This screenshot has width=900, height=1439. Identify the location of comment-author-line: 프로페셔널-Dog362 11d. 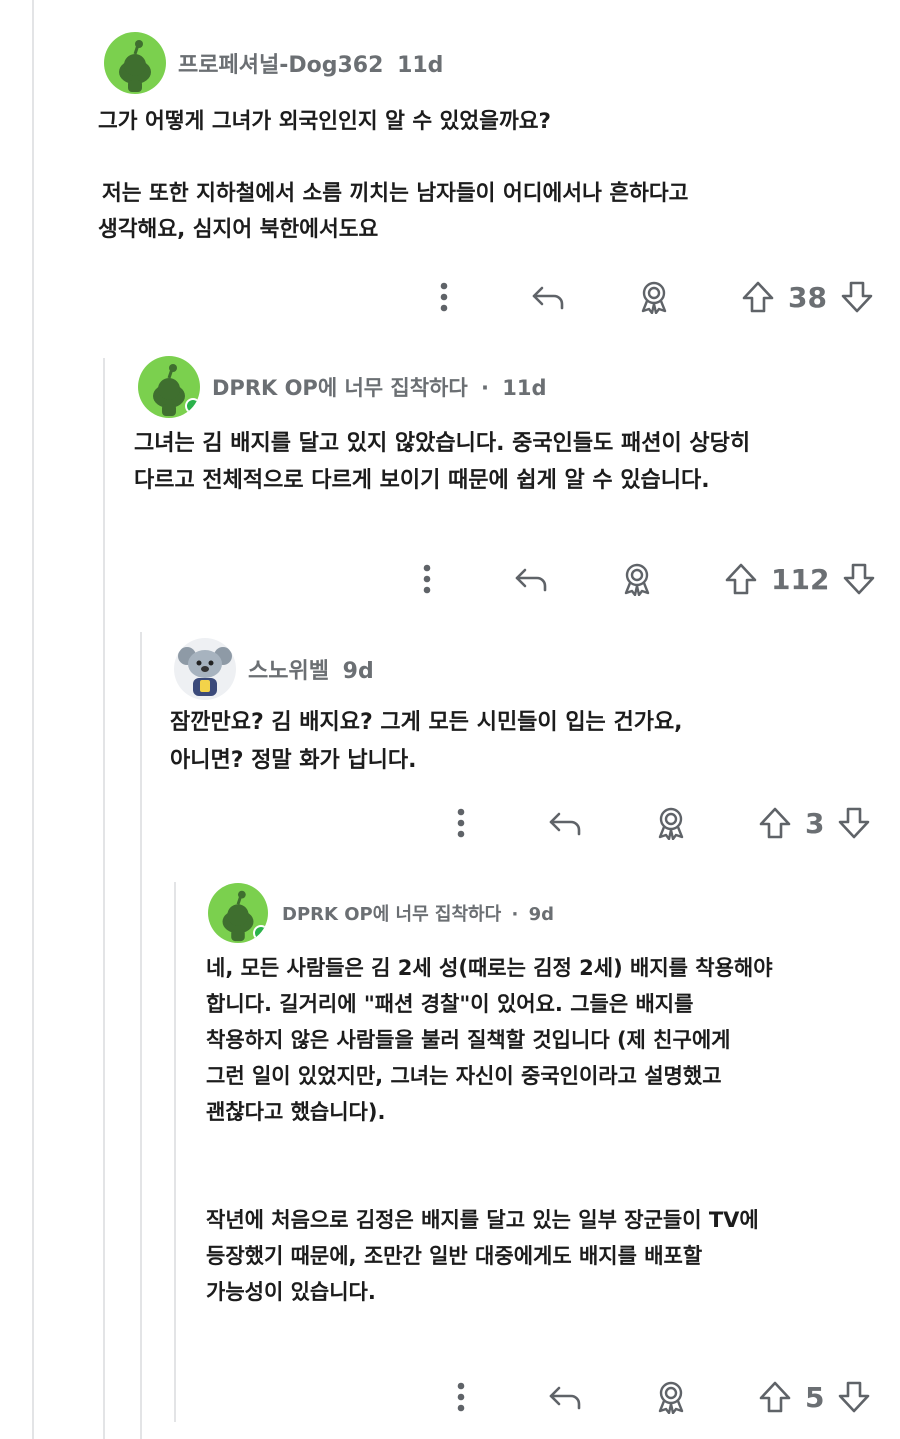
(310, 63).